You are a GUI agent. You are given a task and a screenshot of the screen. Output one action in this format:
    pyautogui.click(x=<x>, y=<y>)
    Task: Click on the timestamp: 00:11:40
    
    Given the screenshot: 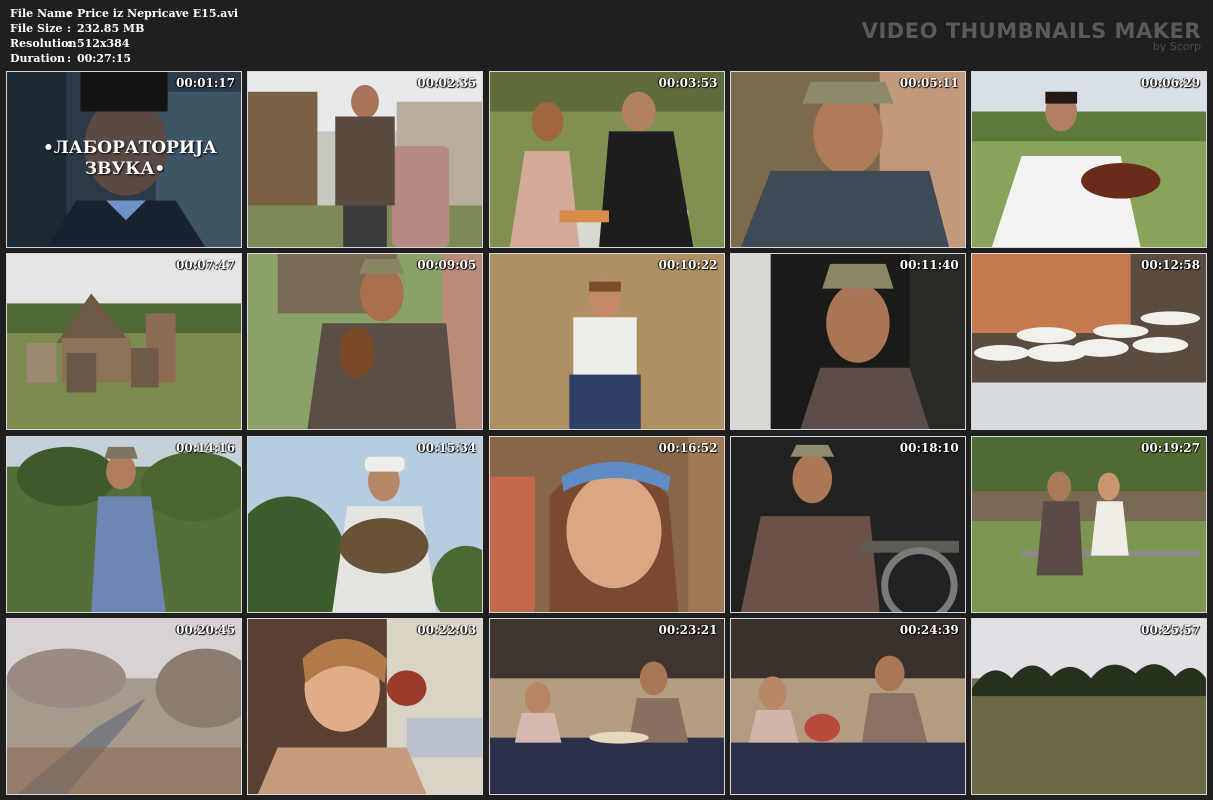 What is the action you would take?
    pyautogui.click(x=929, y=265)
    